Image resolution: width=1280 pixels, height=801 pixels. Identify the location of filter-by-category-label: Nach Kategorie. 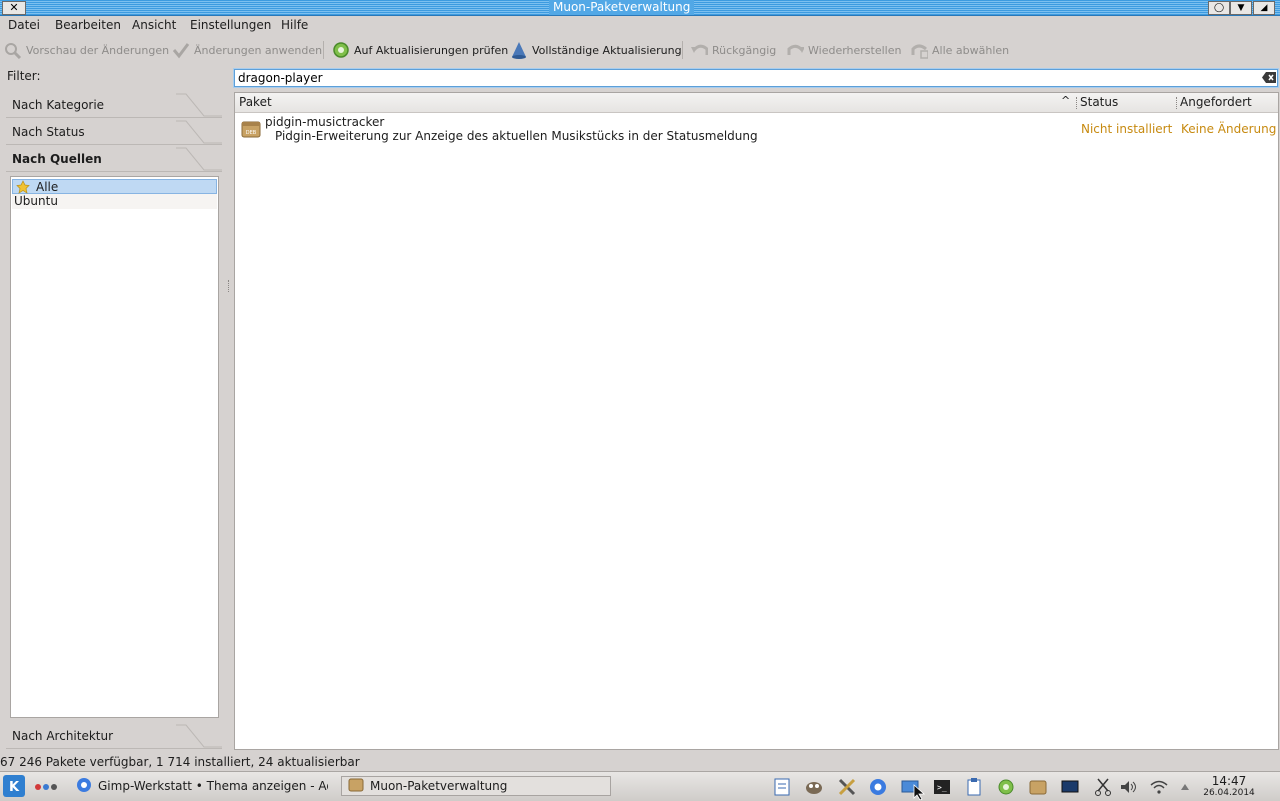
(58, 105).